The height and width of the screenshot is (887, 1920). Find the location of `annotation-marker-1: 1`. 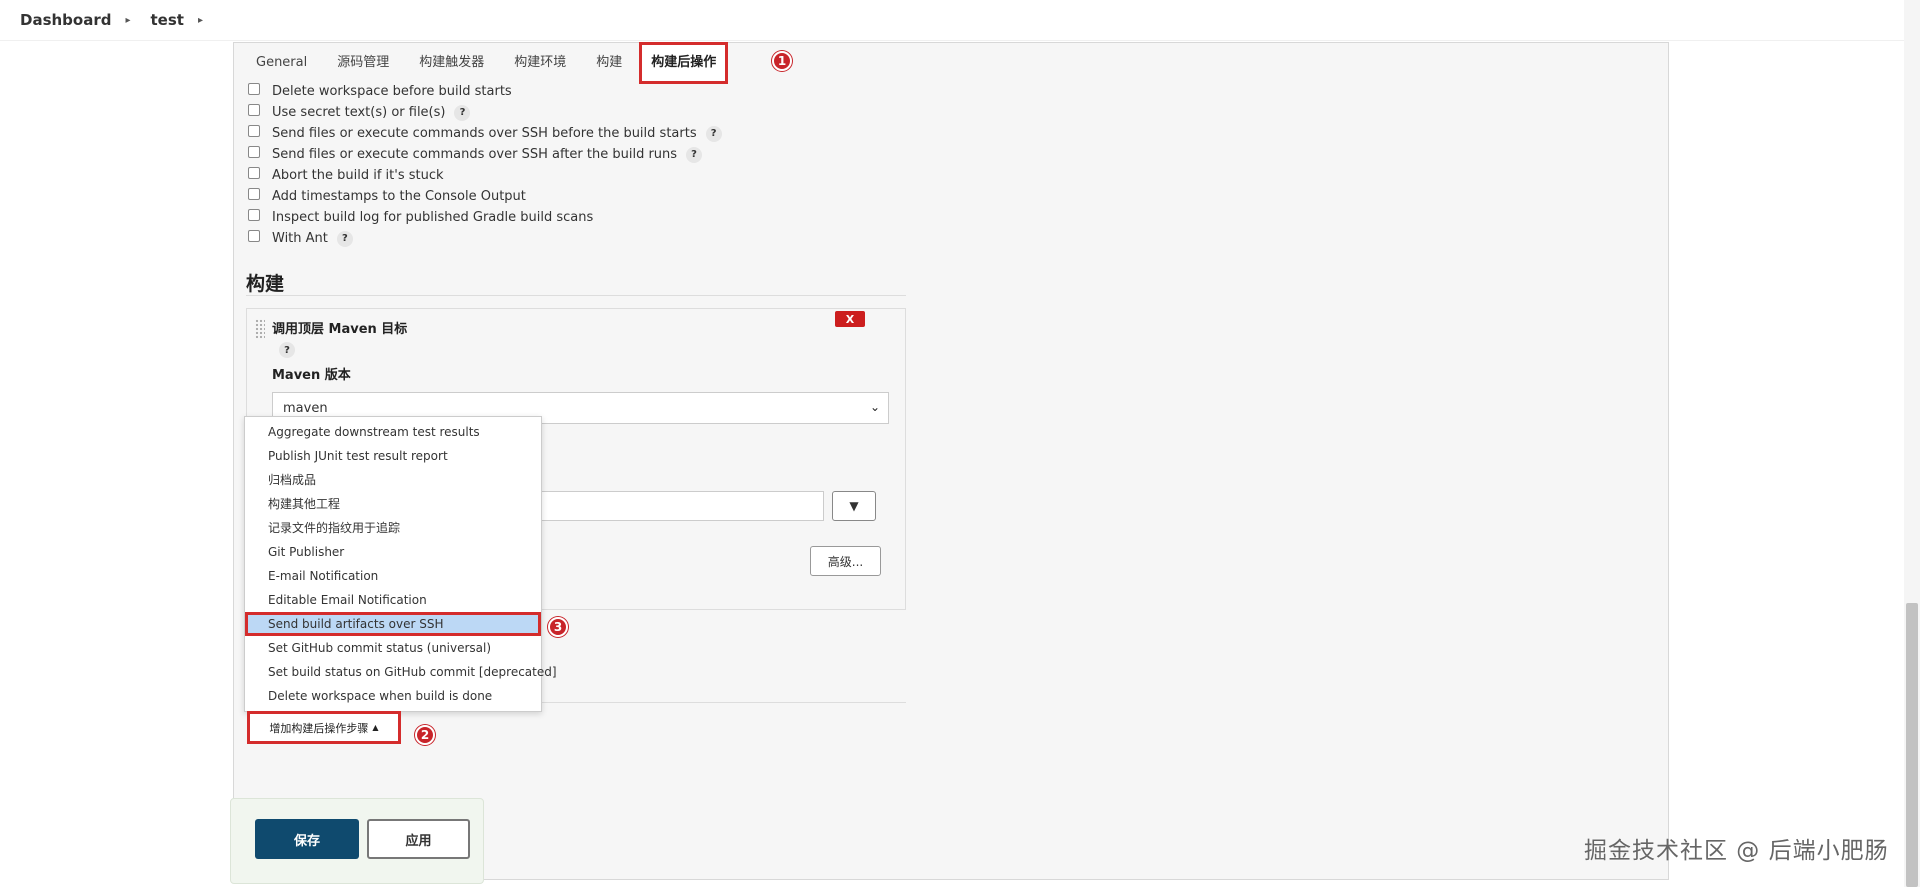

annotation-marker-1: 1 is located at coordinates (782, 61).